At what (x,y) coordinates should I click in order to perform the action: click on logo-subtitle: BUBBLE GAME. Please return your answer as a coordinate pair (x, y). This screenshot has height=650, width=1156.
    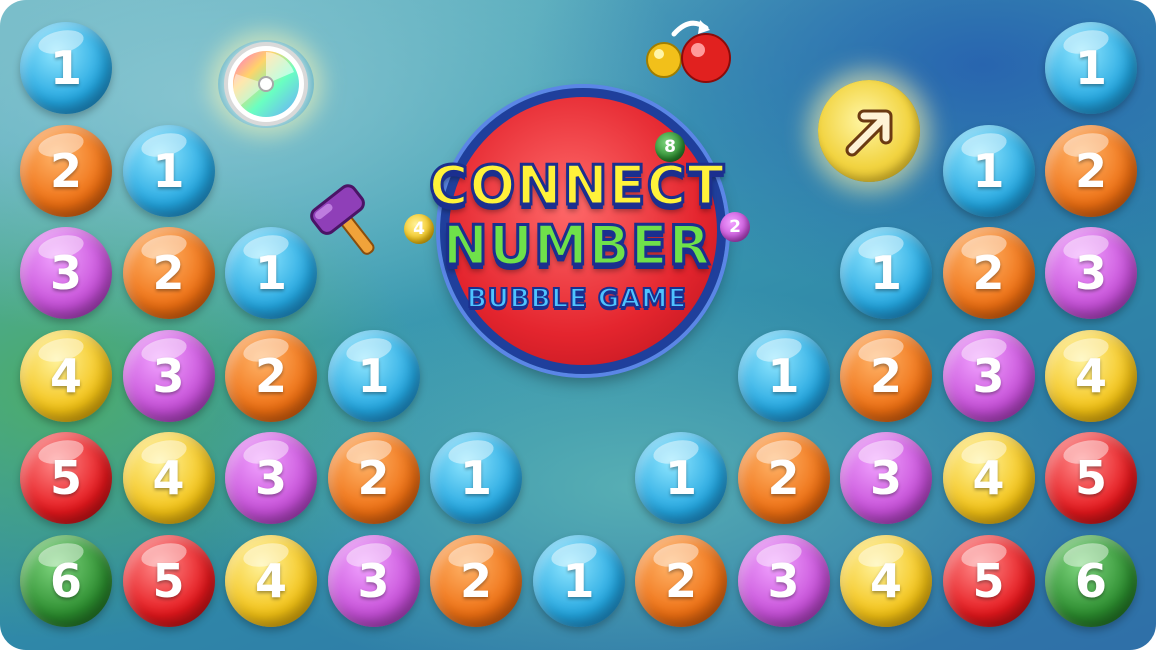
    Looking at the image, I should click on (577, 299).